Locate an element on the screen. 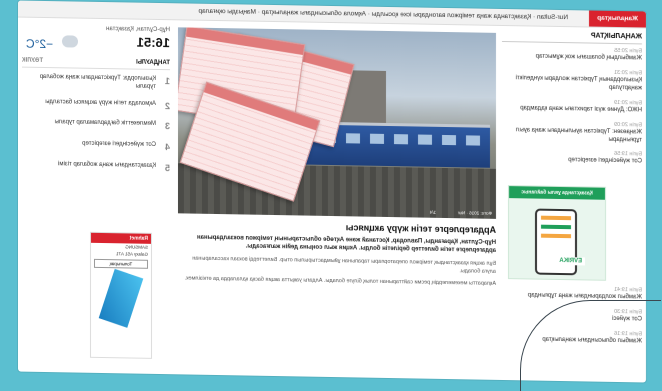  photo-counter: 1/4 is located at coordinates (432, 212).